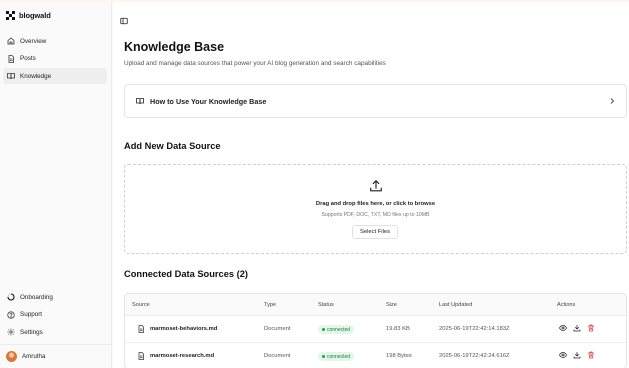  What do you see at coordinates (34, 356) in the screenshot?
I see `user-name: Amrutha` at bounding box center [34, 356].